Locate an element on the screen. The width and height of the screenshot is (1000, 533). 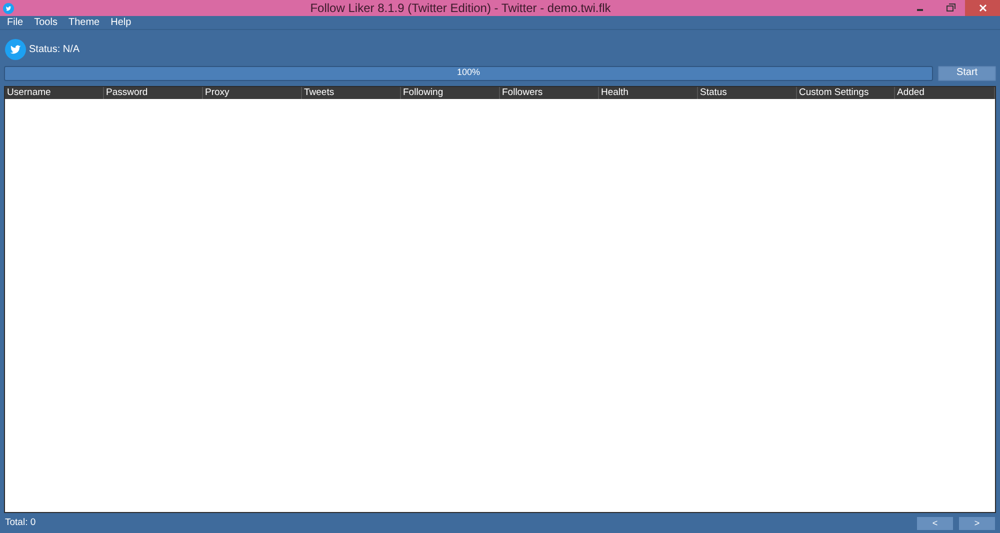
status-label: Status: N/A is located at coordinates (54, 49).